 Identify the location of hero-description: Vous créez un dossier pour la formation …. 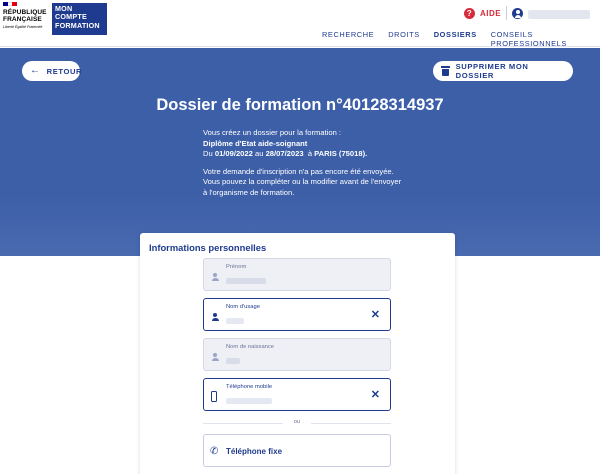
(303, 163).